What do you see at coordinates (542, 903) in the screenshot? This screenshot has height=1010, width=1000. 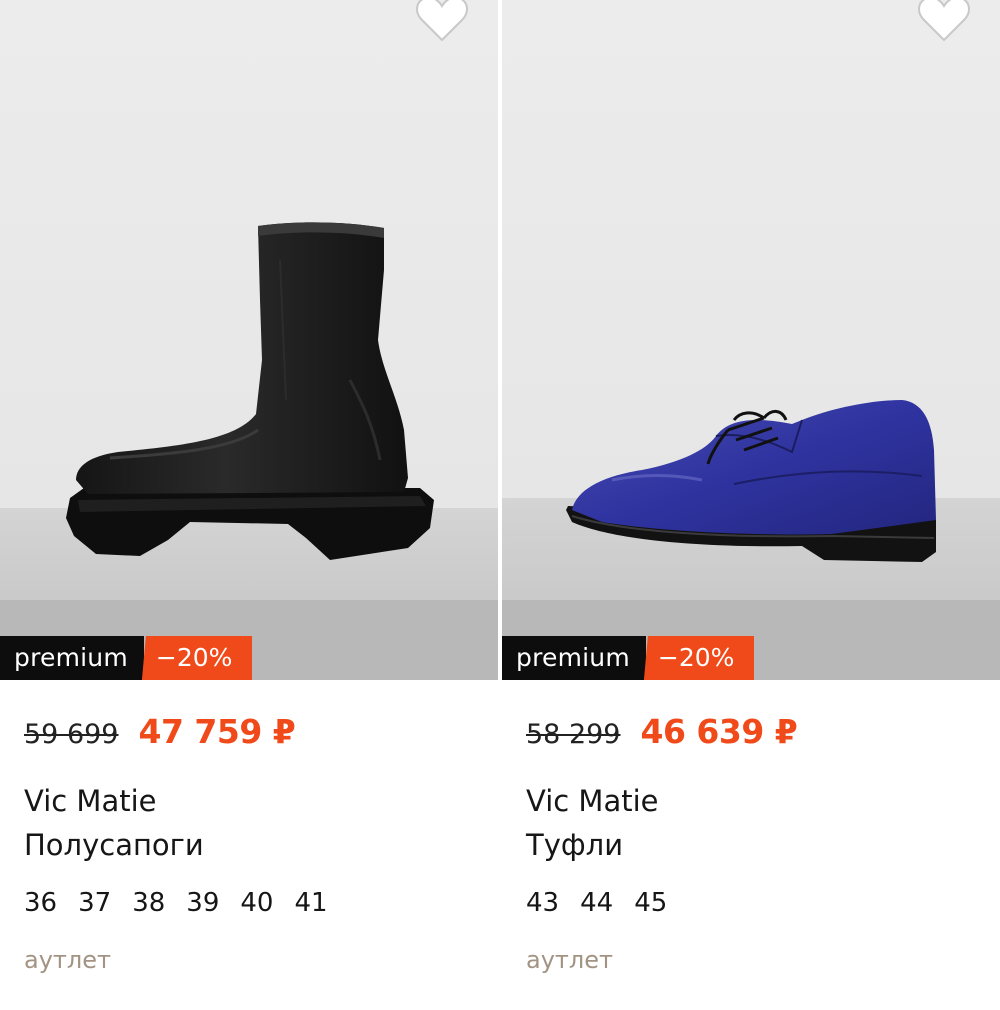 I see `size-option: 43` at bounding box center [542, 903].